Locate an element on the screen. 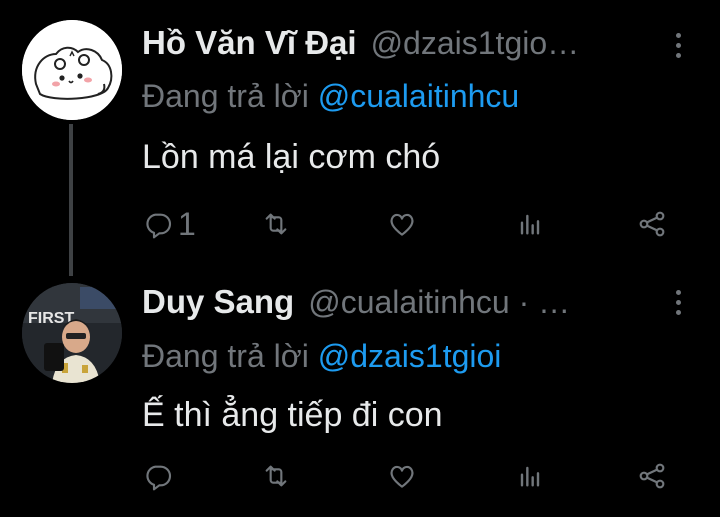 The height and width of the screenshot is (517, 720). avatar: FIRST is located at coordinates (72, 333).